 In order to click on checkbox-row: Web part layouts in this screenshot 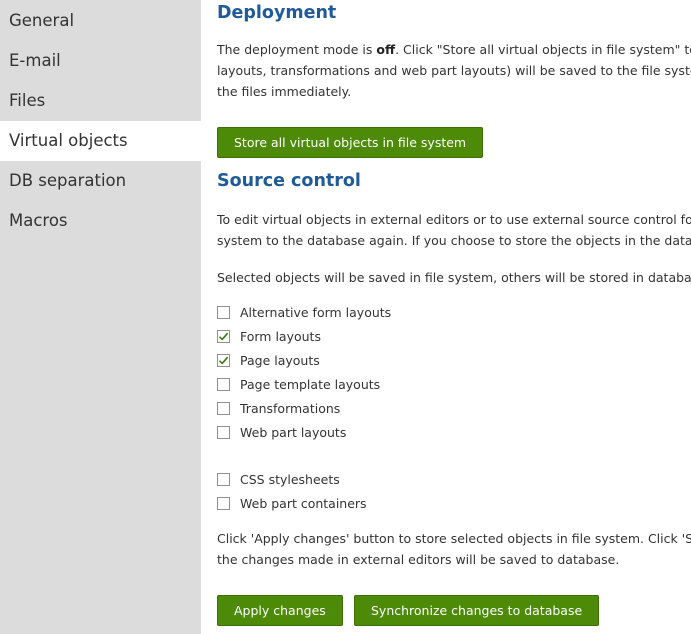, I will do `click(281, 432)`.